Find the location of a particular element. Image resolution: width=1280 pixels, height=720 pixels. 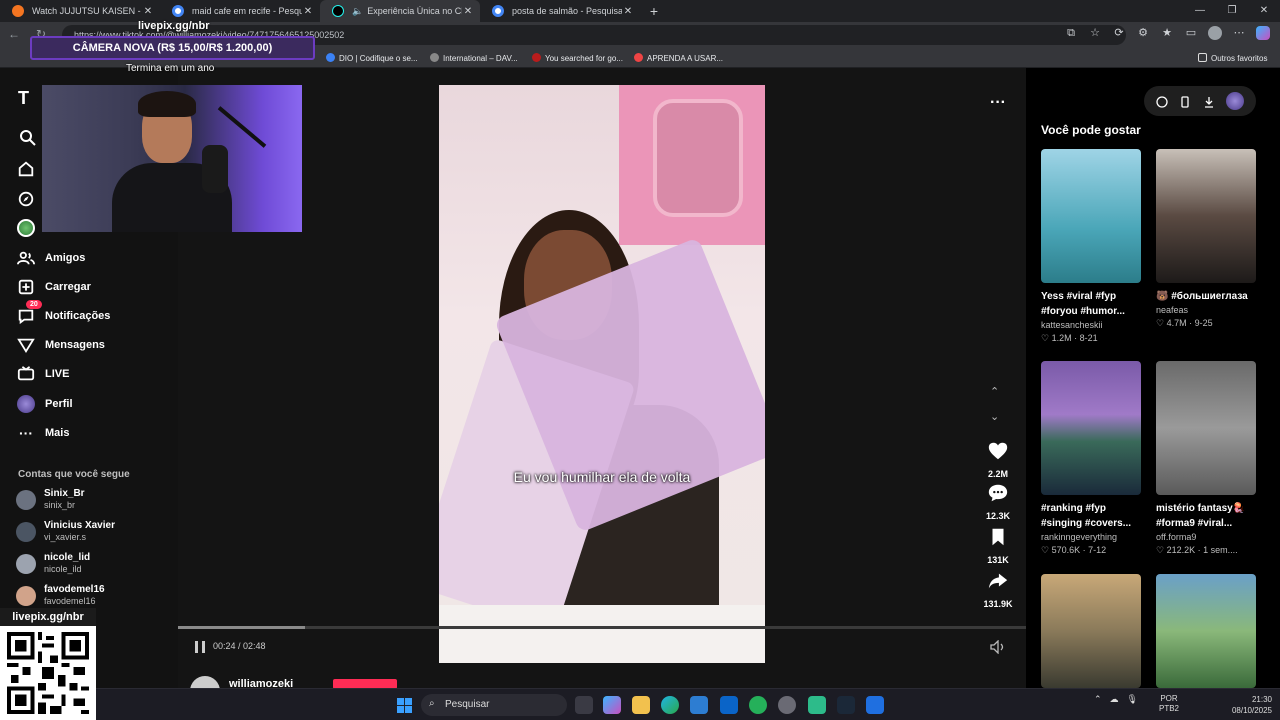

taskbar-search: ⌕ Pesquisar is located at coordinates (494, 705).